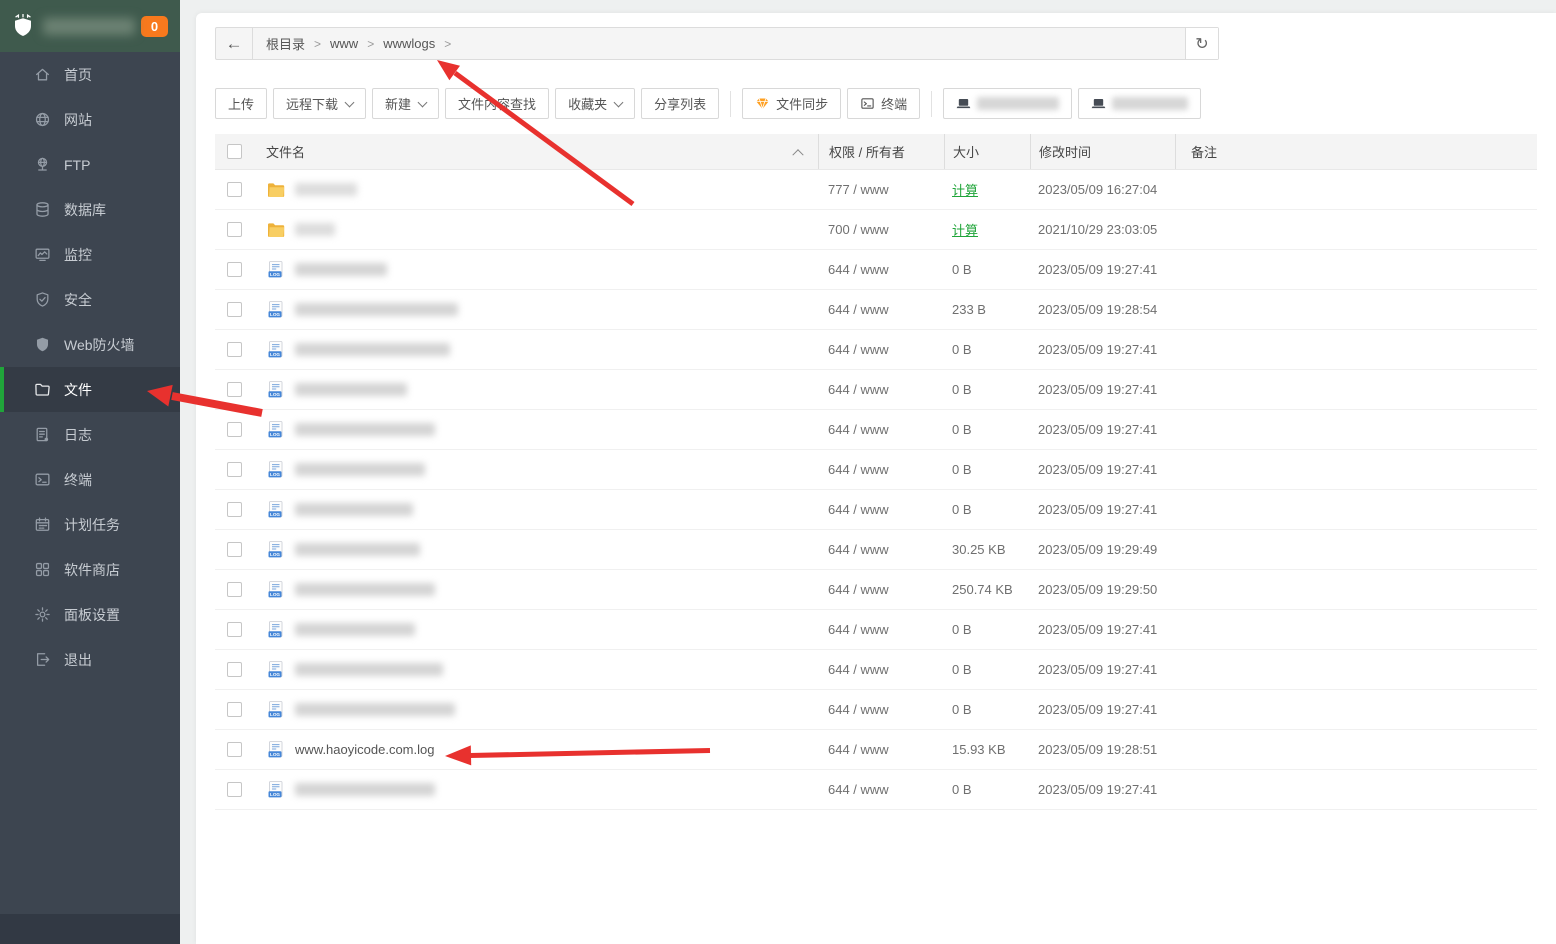 The width and height of the screenshot is (1556, 944). I want to click on breadcrumb-item: www, so click(344, 43).